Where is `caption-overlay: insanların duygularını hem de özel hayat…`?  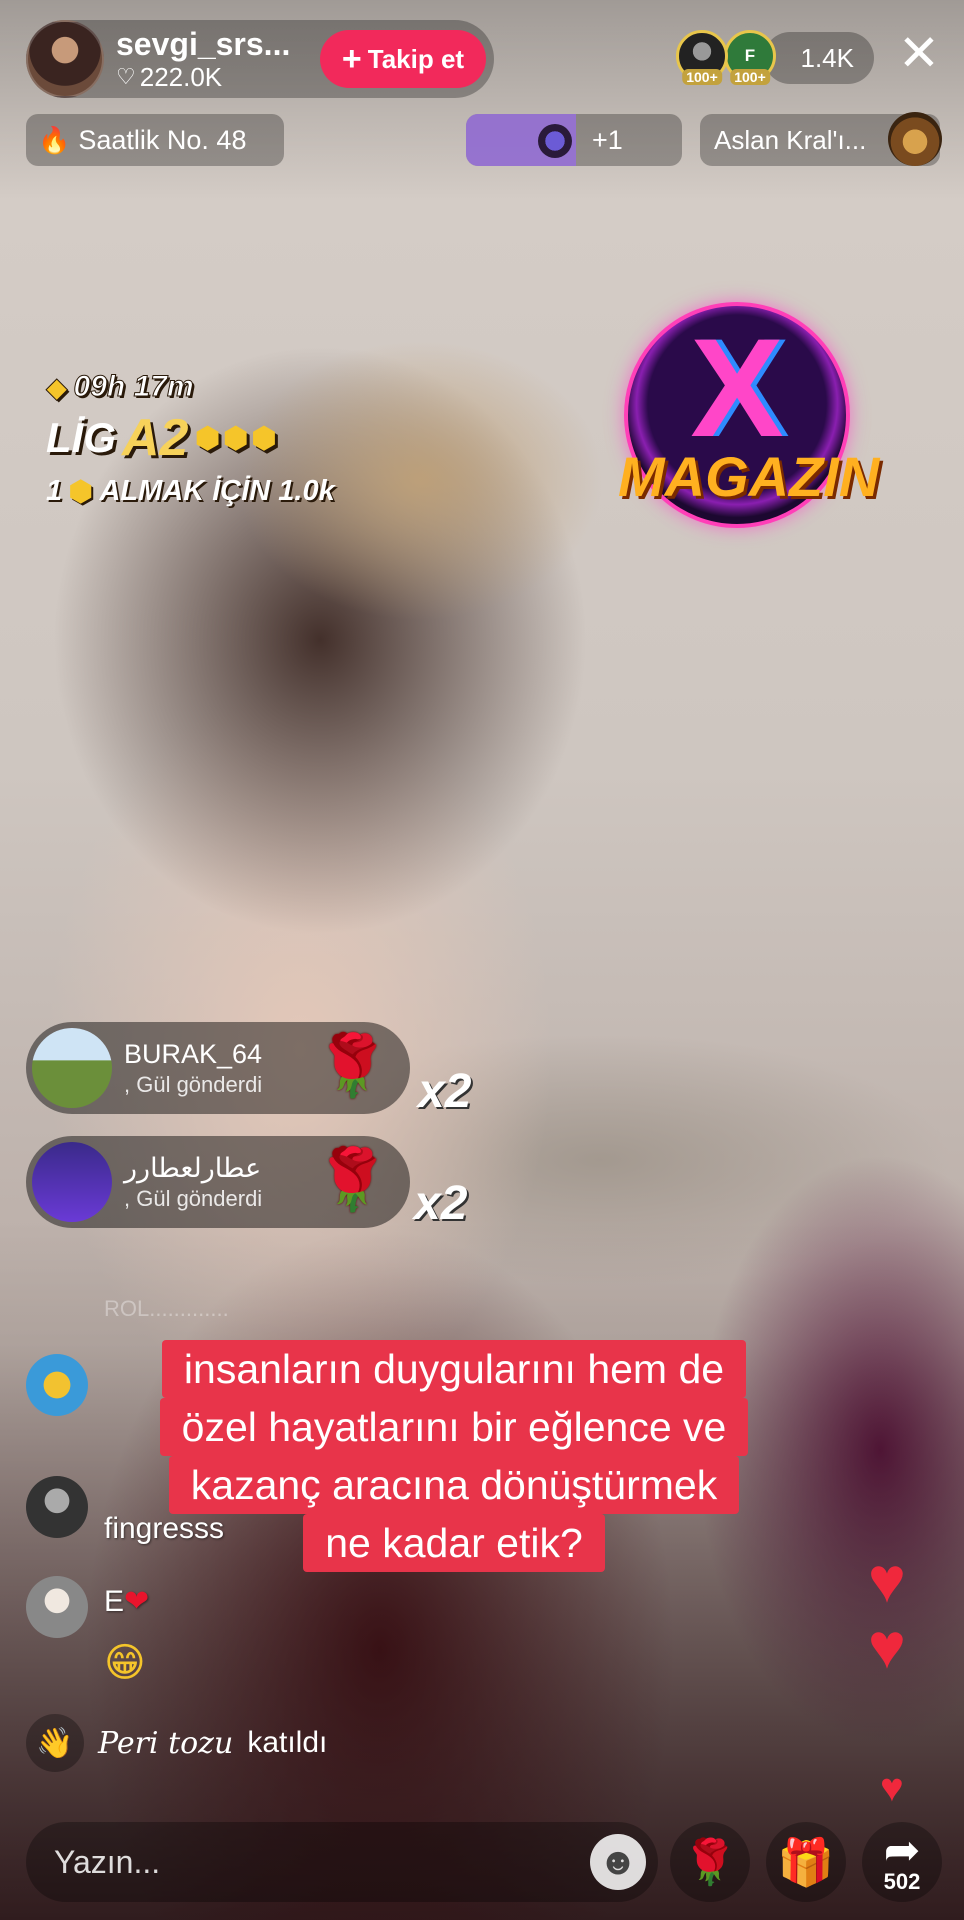
caption-overlay: insanların duygularını hem de özel hayat… is located at coordinates (454, 1456).